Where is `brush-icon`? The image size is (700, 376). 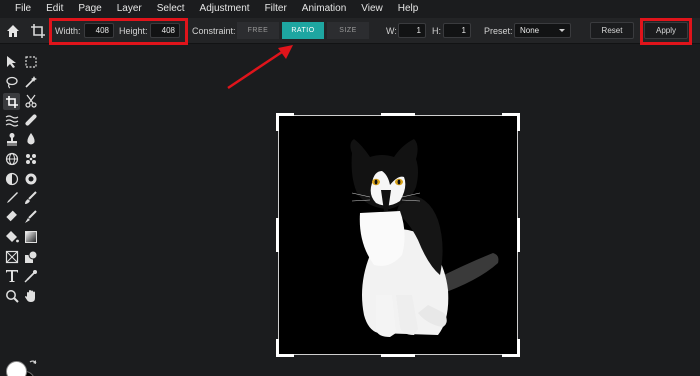 brush-icon is located at coordinates (31, 198).